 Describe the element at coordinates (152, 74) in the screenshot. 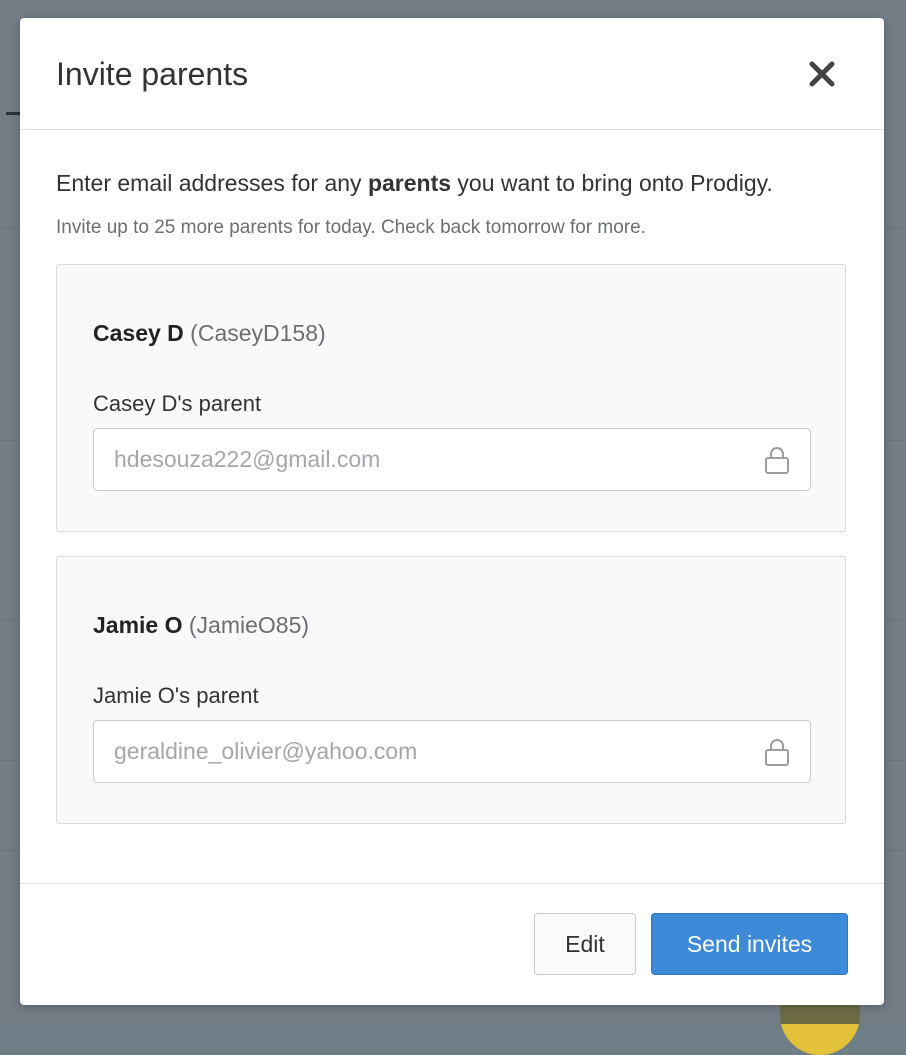

I see `modal-title: Invite parents` at that location.